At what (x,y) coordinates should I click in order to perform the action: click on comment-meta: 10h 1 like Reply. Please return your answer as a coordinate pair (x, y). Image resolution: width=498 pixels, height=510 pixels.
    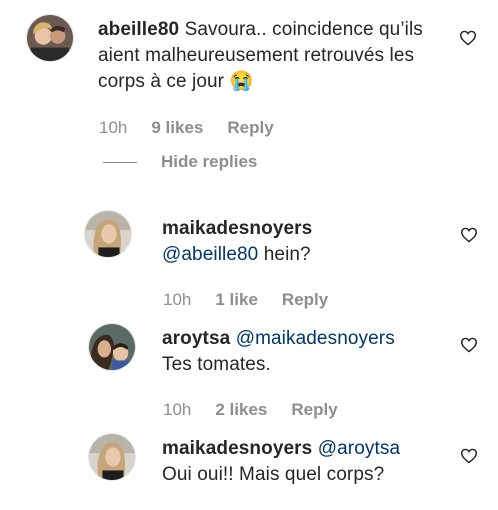
    Looking at the image, I should click on (257, 300).